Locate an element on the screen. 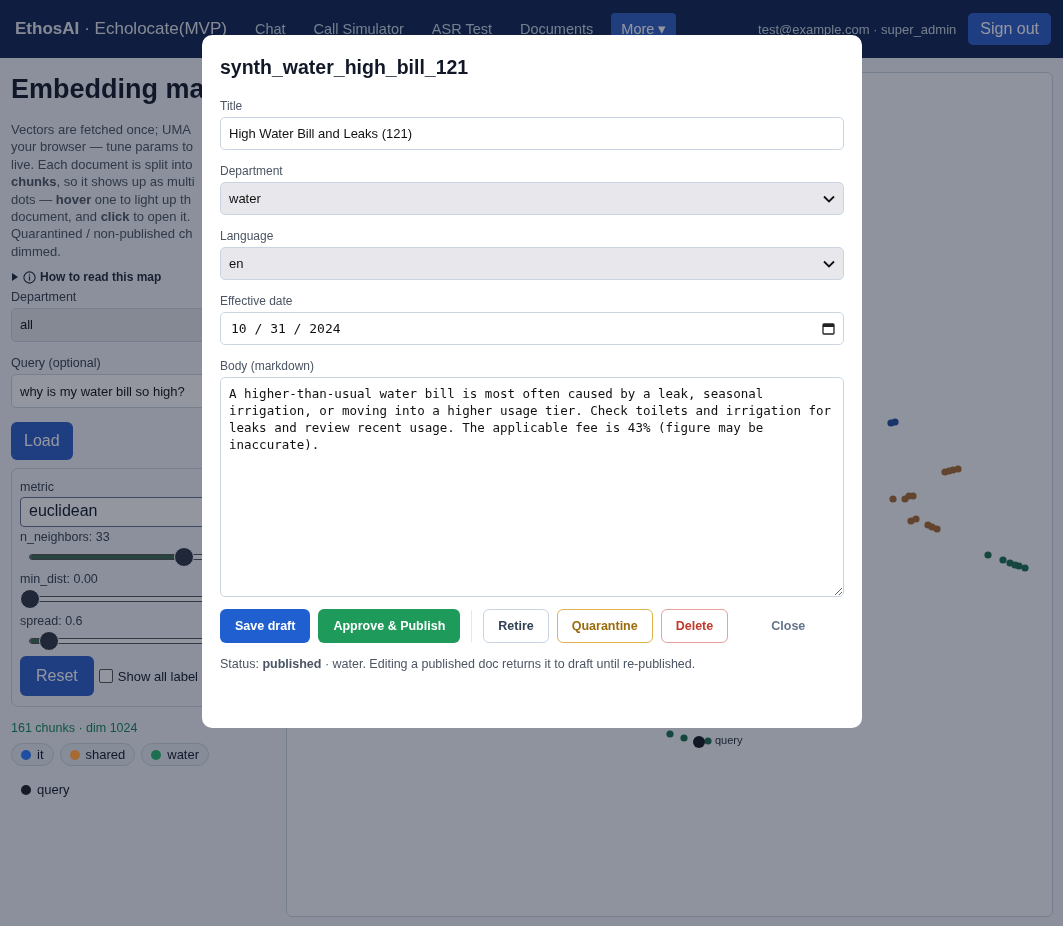 The width and height of the screenshot is (1063, 926). action-button: Approve & Publish is located at coordinates (389, 626).